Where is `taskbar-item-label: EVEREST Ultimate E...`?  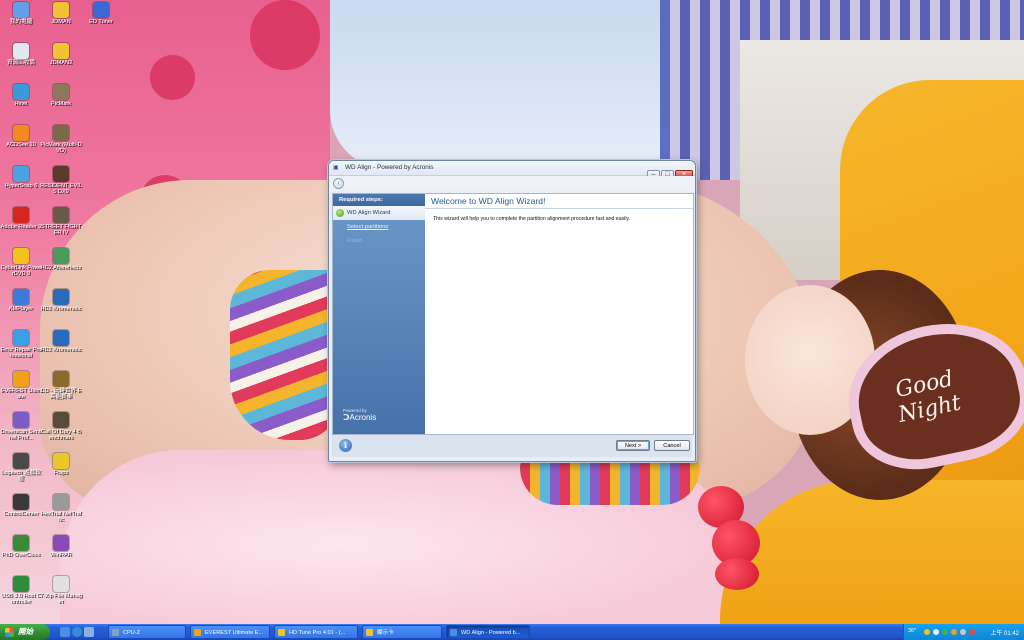 taskbar-item-label: EVEREST Ultimate E... is located at coordinates (234, 633).